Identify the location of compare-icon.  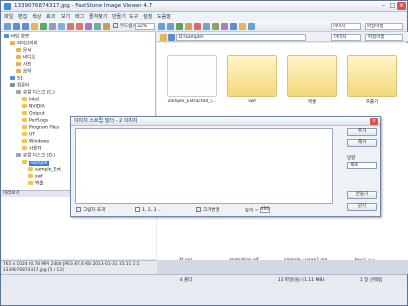
(233, 26).